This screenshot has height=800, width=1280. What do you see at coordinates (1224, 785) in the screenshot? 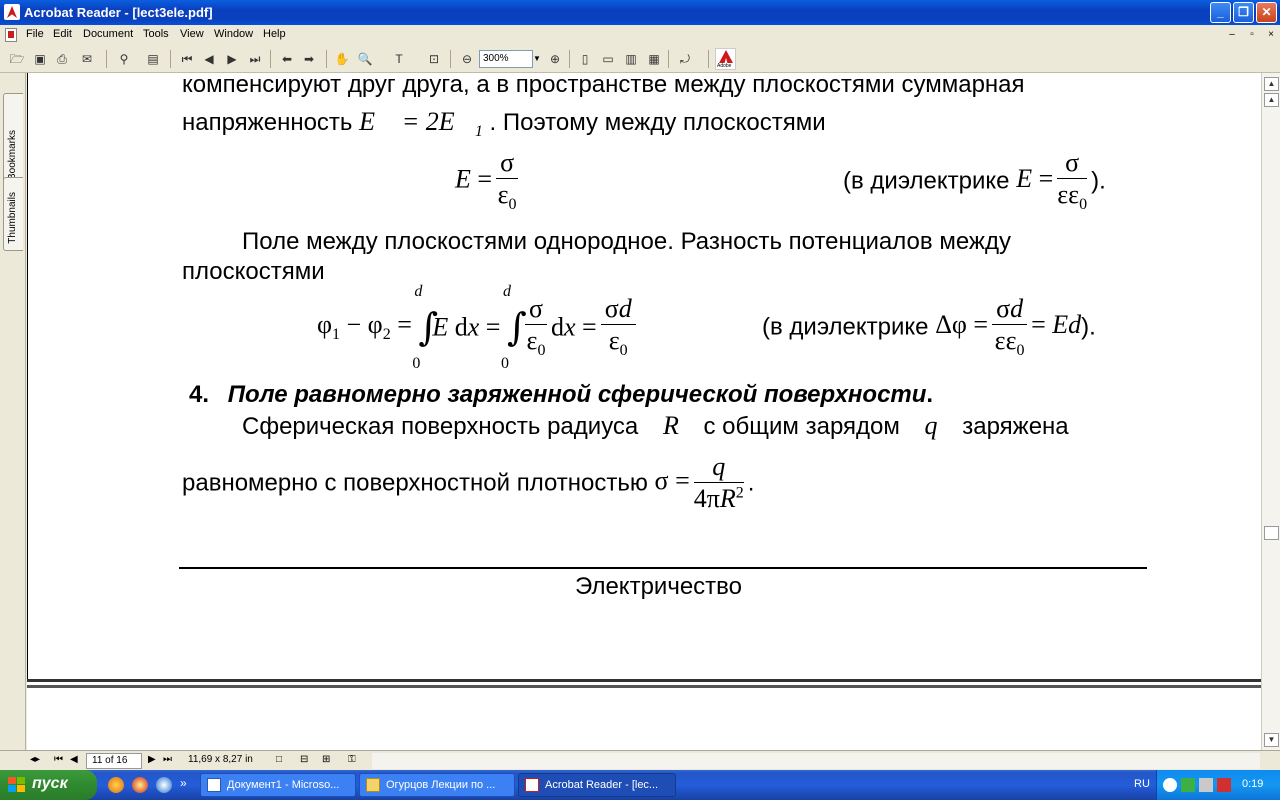
I see `antivirus-icon` at bounding box center [1224, 785].